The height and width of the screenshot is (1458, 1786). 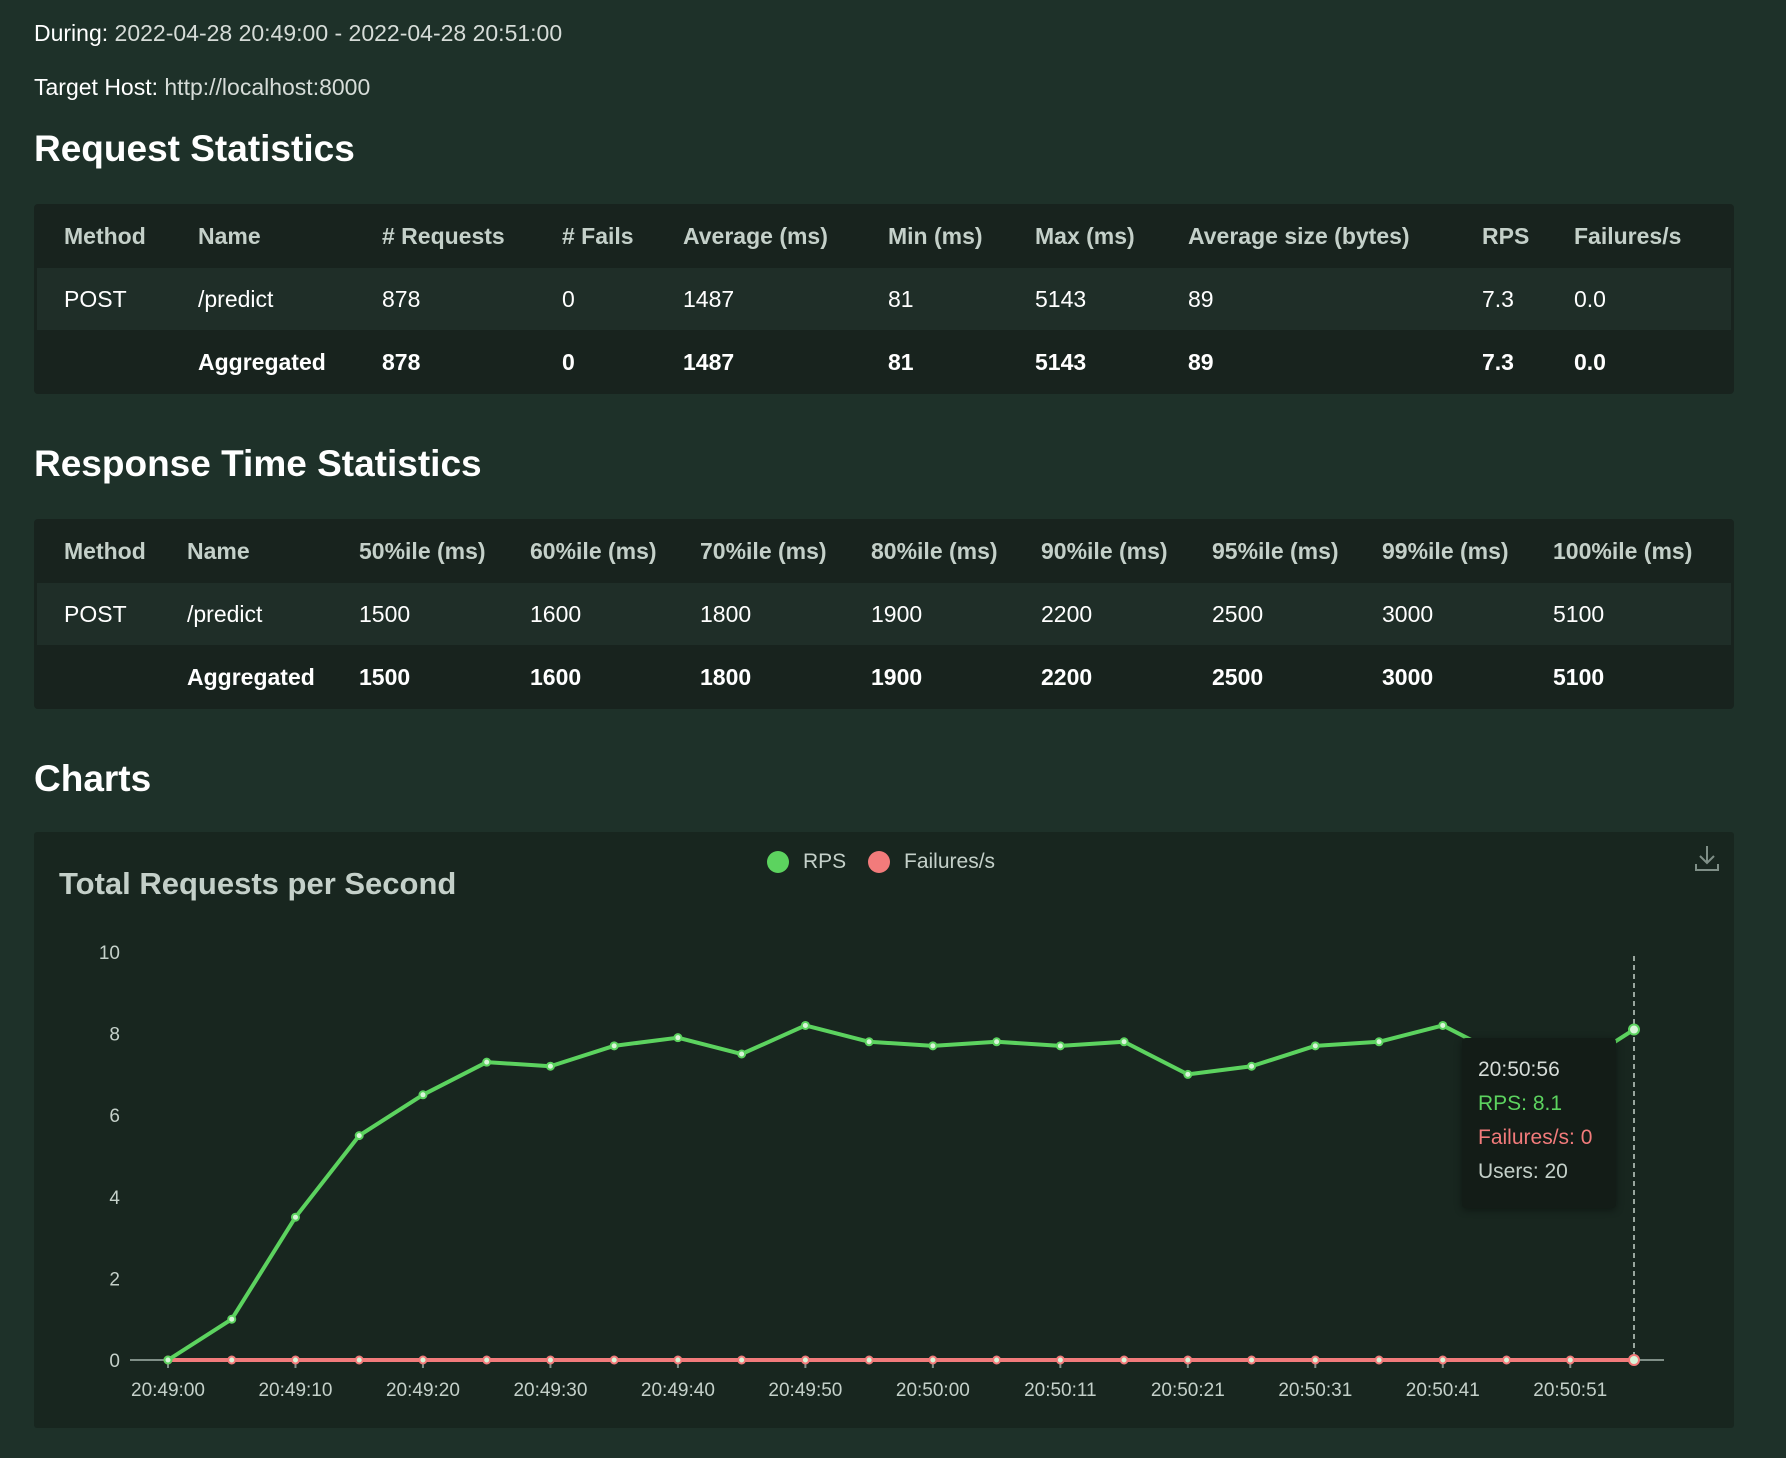 I want to click on header-cell: 60%ile (ms), so click(x=593, y=551).